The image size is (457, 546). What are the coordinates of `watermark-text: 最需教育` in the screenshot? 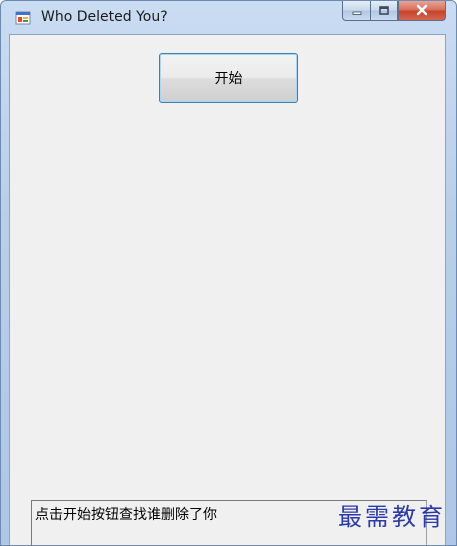 It's located at (392, 517).